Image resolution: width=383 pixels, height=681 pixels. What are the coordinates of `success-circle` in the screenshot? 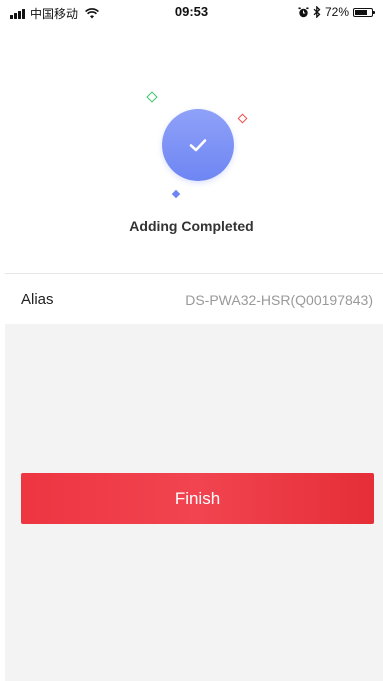 It's located at (198, 145).